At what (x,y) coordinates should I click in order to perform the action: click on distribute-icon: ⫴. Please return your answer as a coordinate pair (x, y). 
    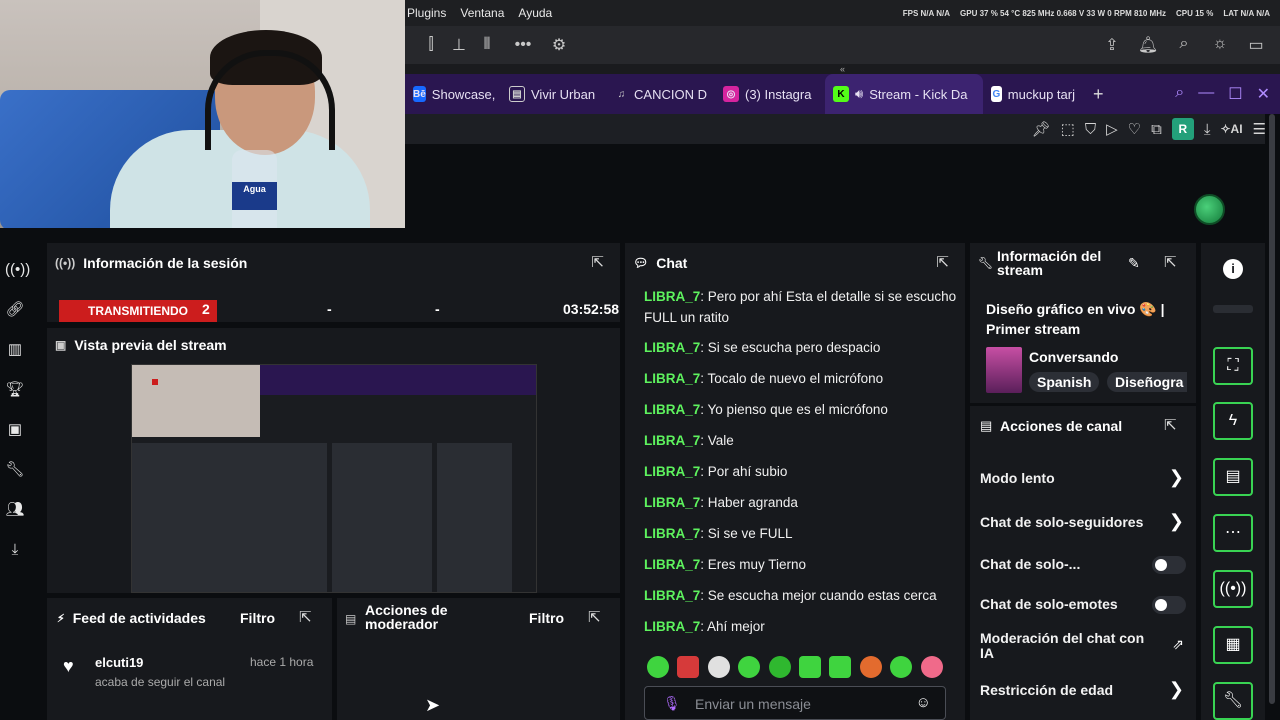
    Looking at the image, I should click on (487, 45).